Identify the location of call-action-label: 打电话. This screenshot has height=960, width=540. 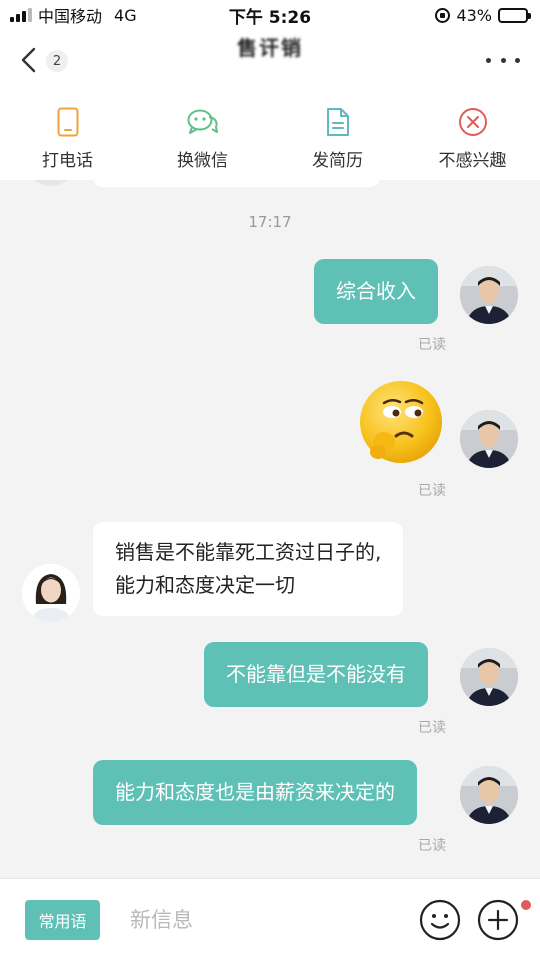
(67, 161).